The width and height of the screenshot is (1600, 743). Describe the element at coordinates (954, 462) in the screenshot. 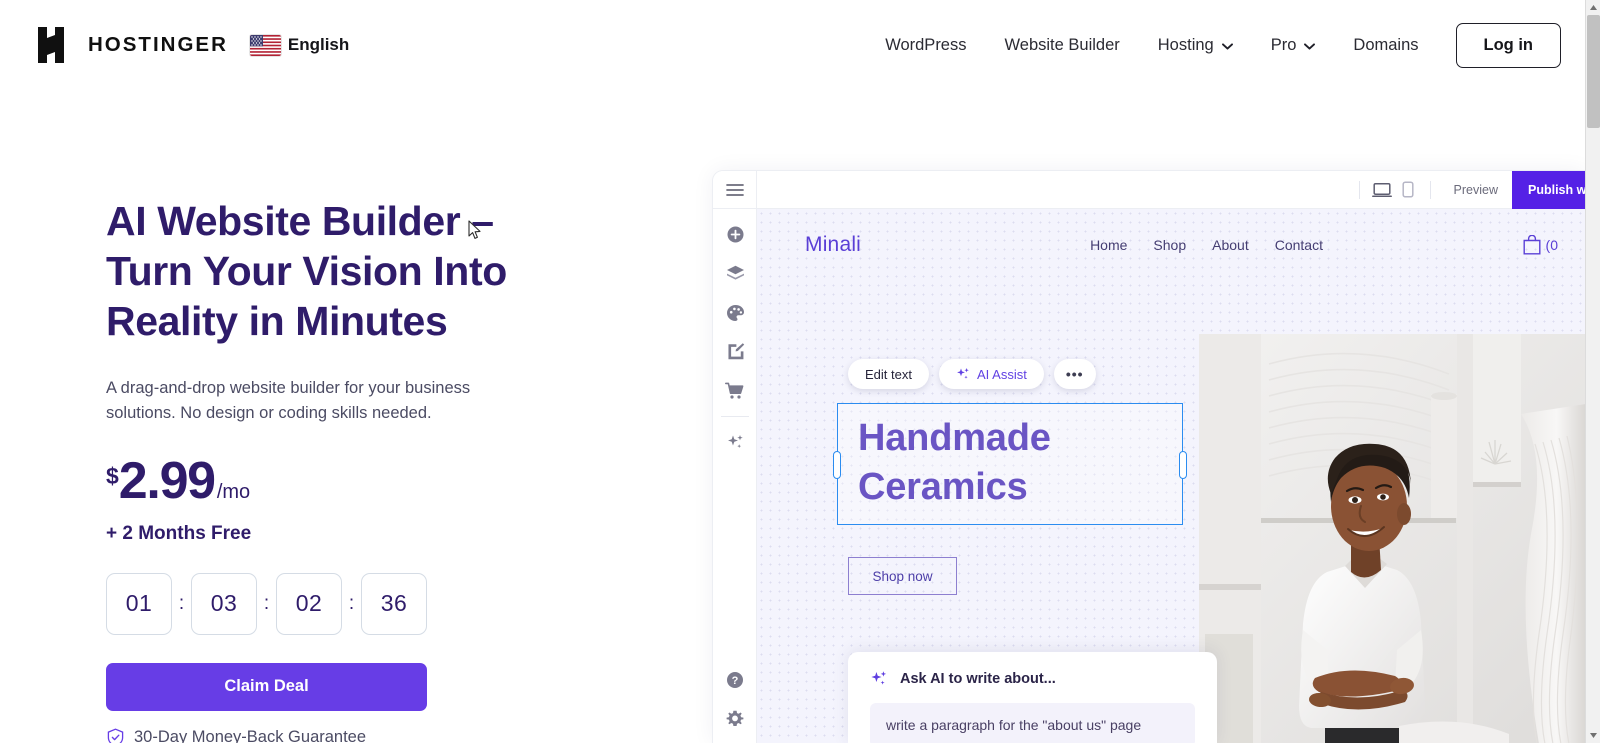

I see `site-hero-heading: Handmade Ceramics` at that location.